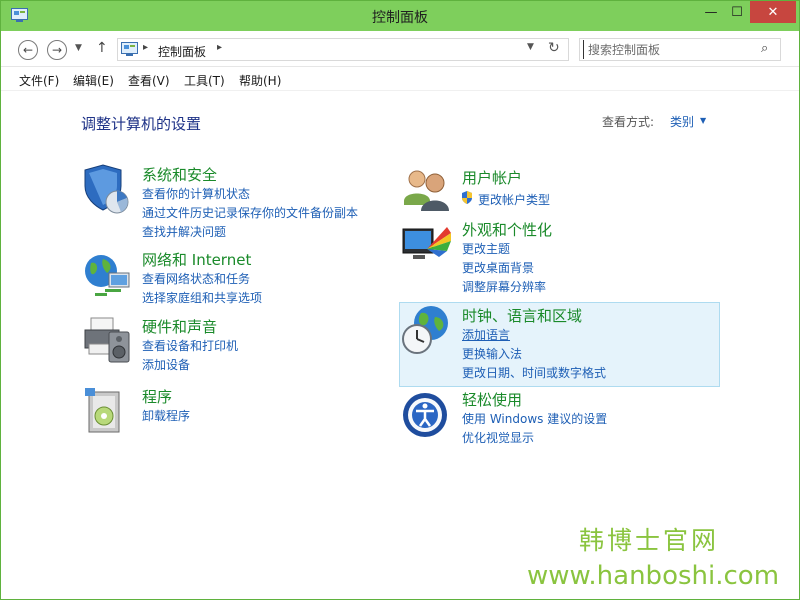 The image size is (800, 600). Describe the element at coordinates (427, 330) in the screenshot. I see `clock-globe-icon` at that location.